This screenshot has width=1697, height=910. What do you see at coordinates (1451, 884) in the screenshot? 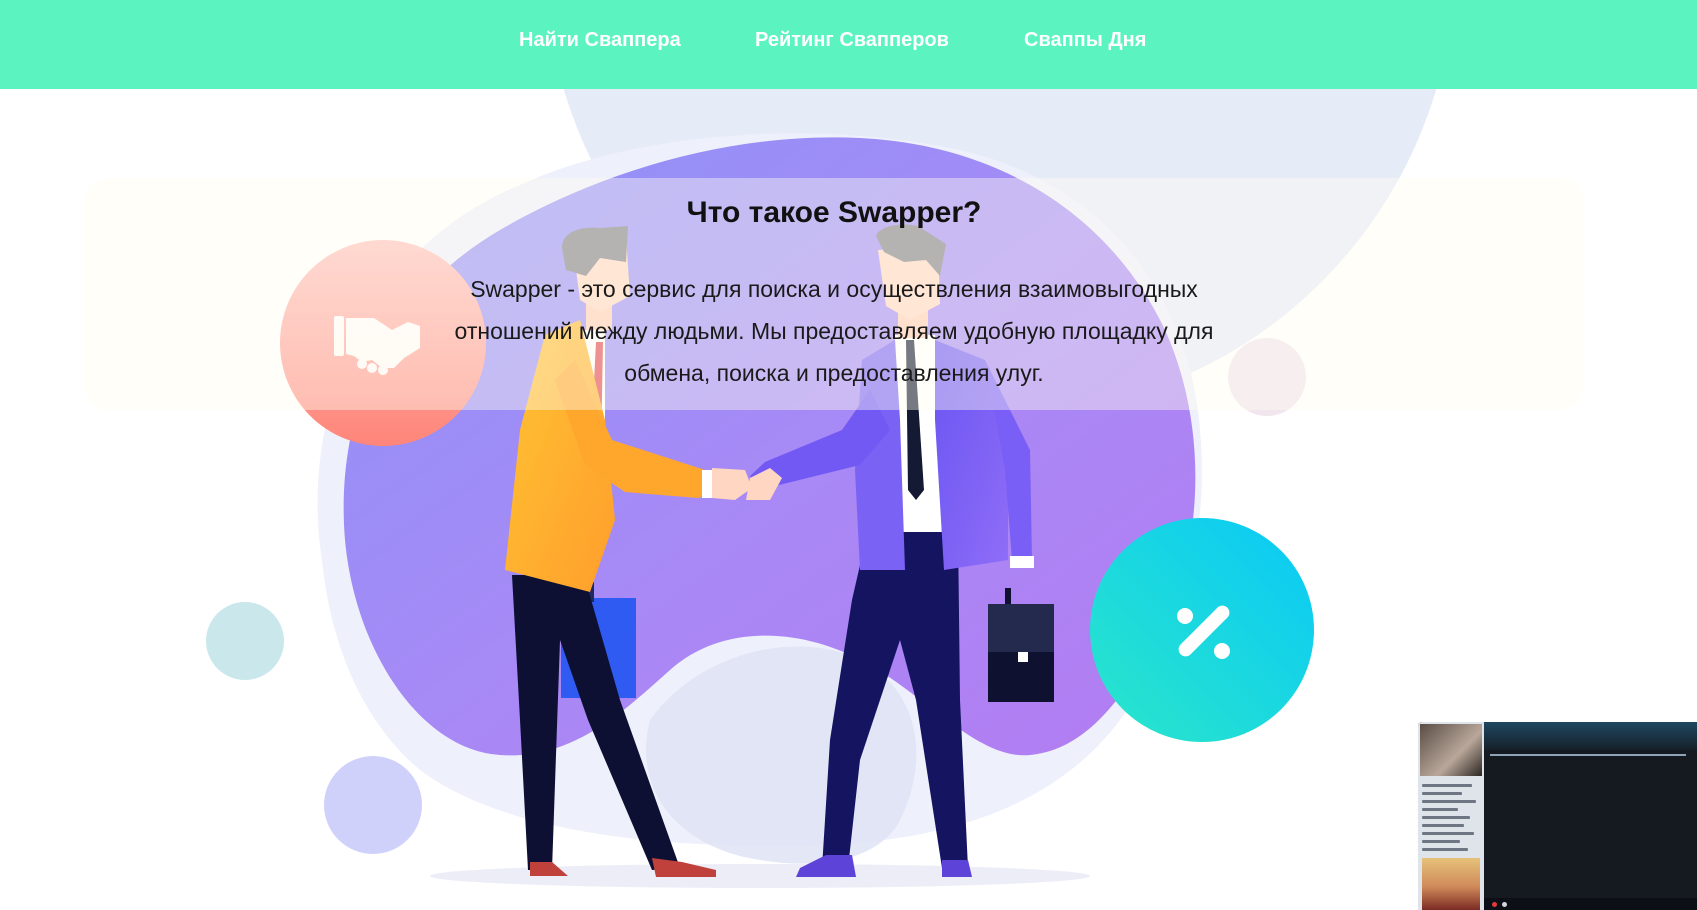
I see `streamer-avatar` at bounding box center [1451, 884].